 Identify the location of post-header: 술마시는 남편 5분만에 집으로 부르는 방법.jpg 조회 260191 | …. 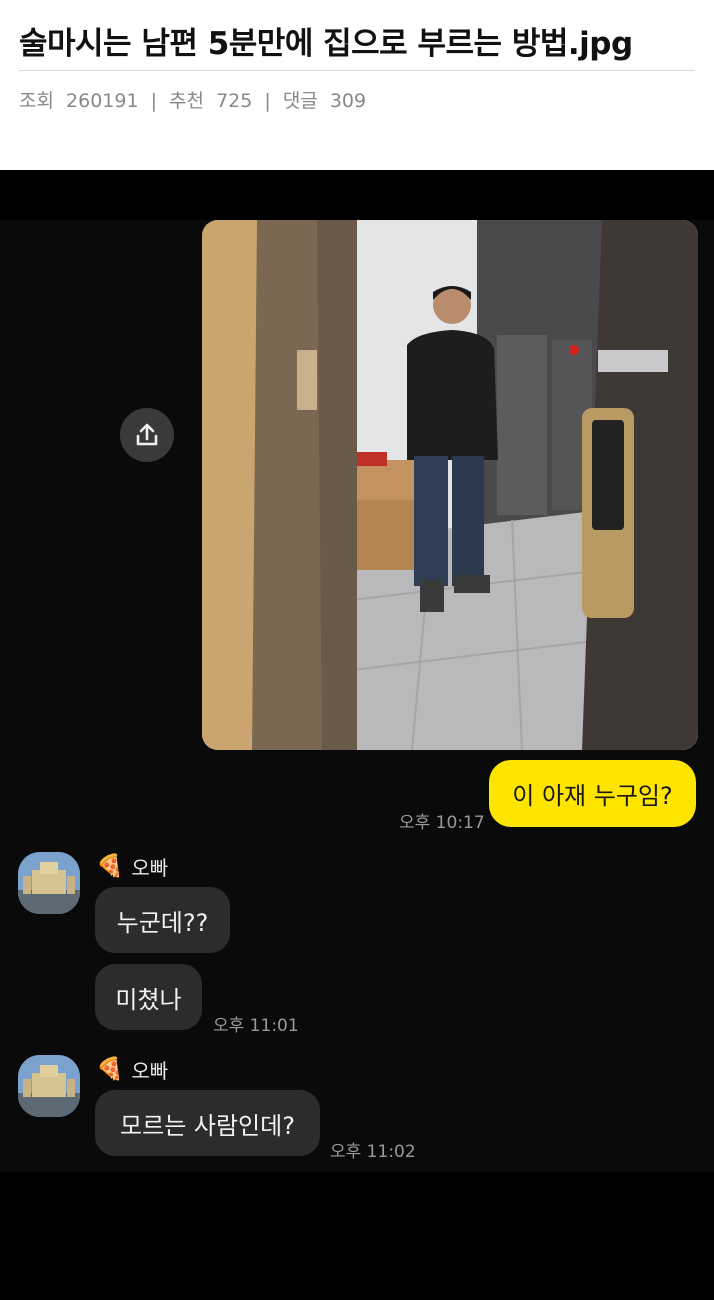
(357, 85).